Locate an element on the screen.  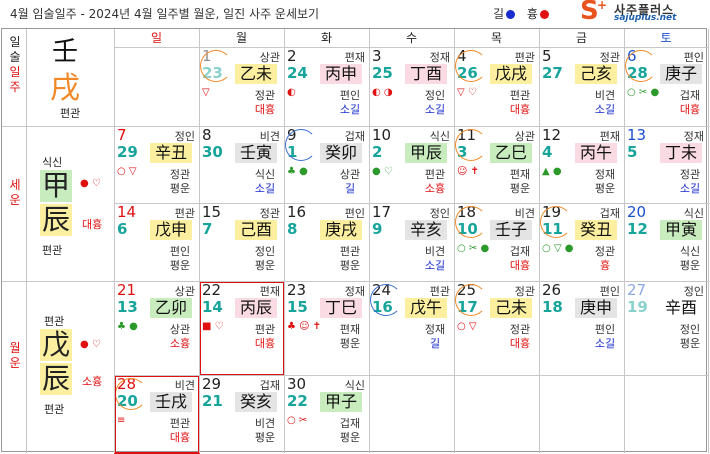
solar-day-number: 16 is located at coordinates (297, 212).